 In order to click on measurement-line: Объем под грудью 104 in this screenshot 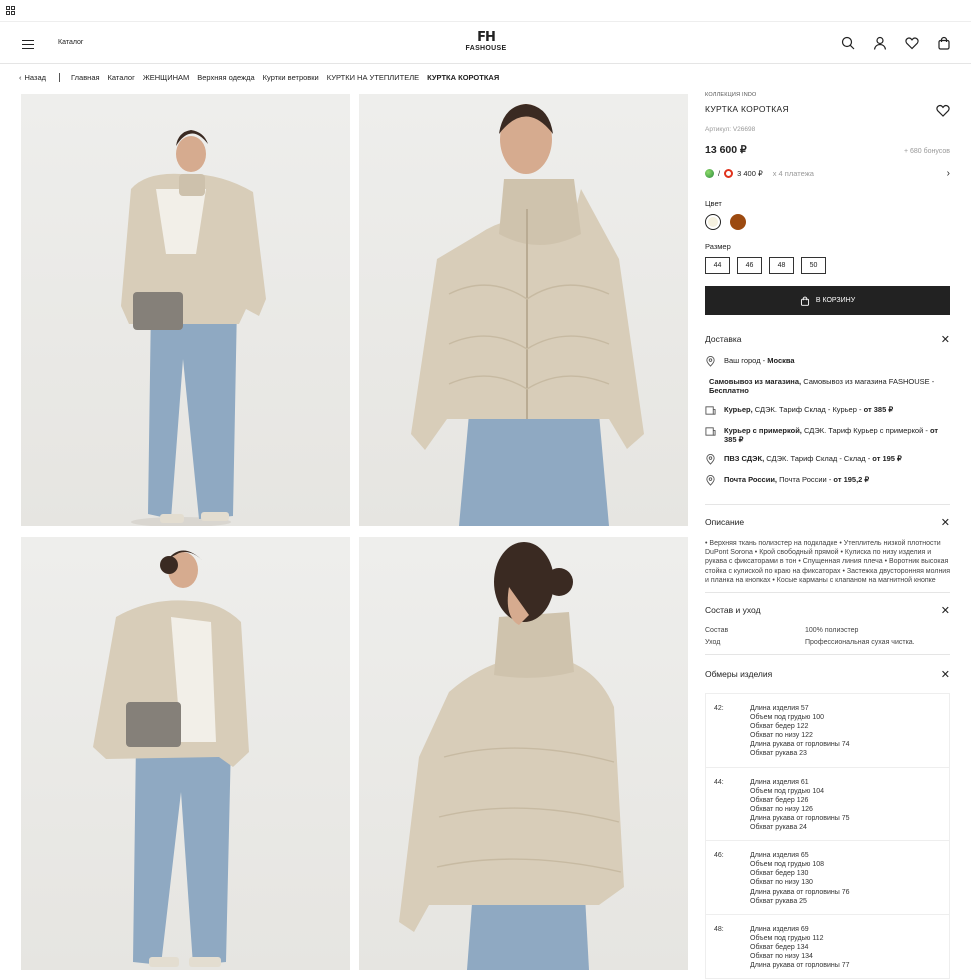, I will do `click(787, 791)`.